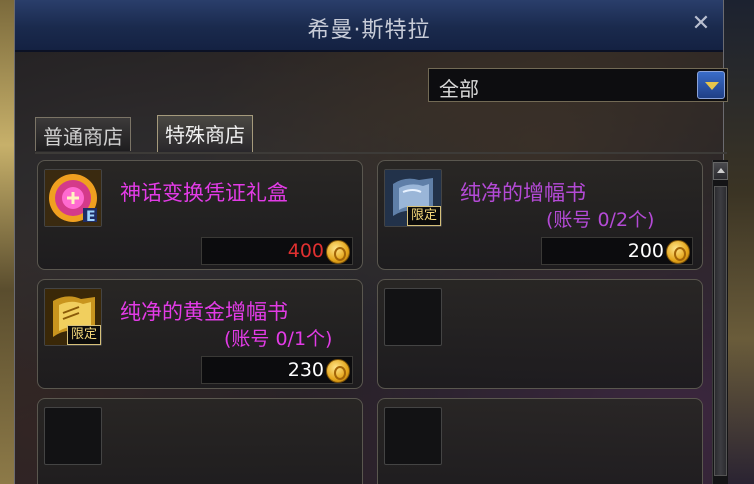  What do you see at coordinates (711, 85) in the screenshot?
I see `chevron-down-icon` at bounding box center [711, 85].